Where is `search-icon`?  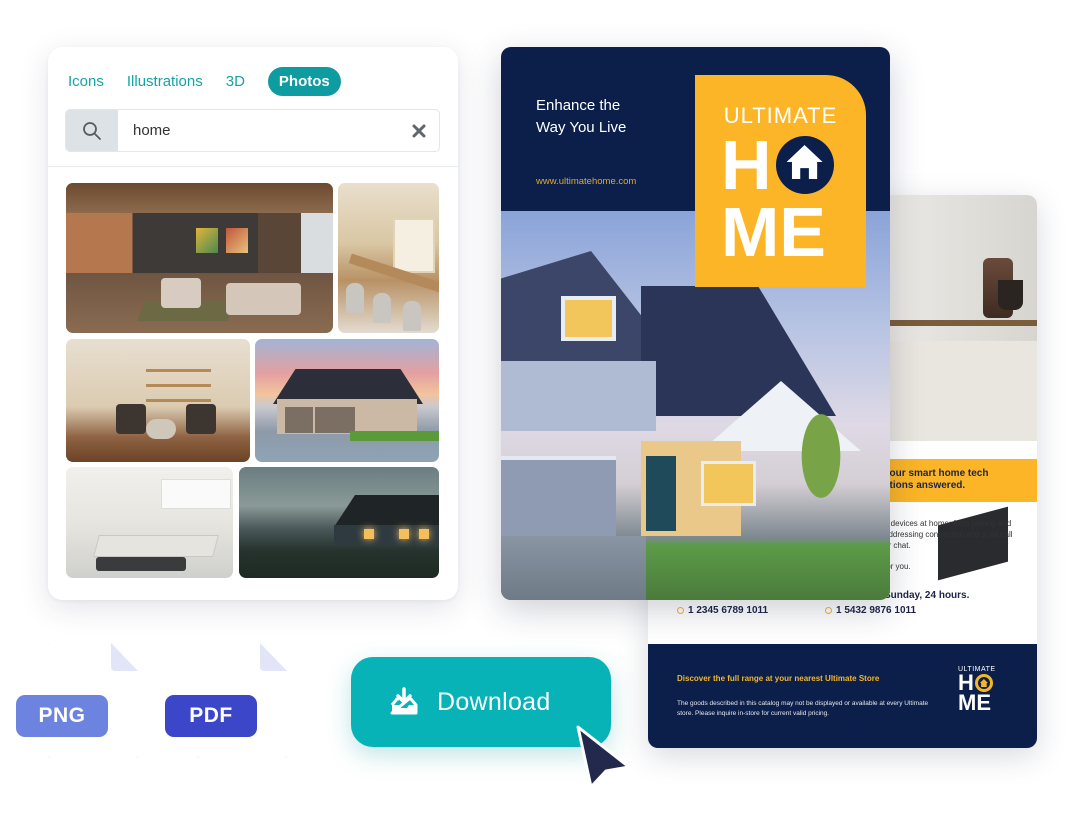 search-icon is located at coordinates (92, 130).